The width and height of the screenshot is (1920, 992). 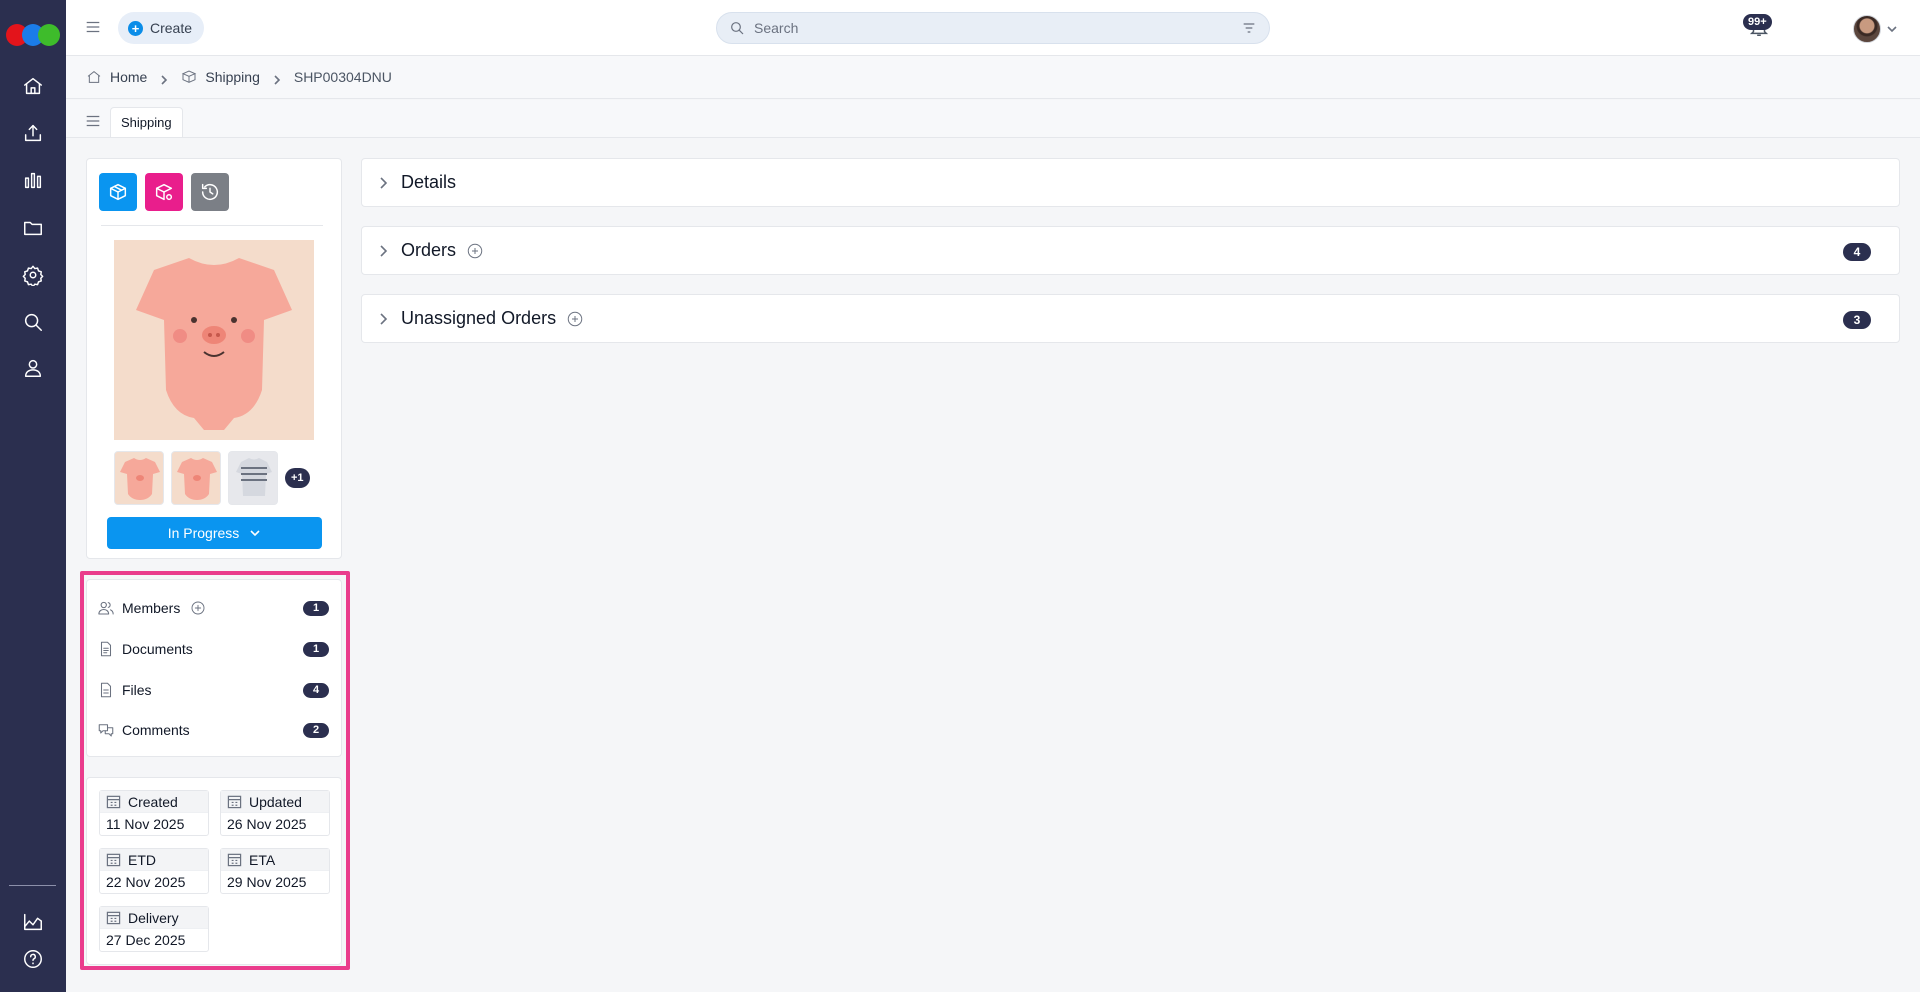 I want to click on link-label: Members, so click(x=151, y=608).